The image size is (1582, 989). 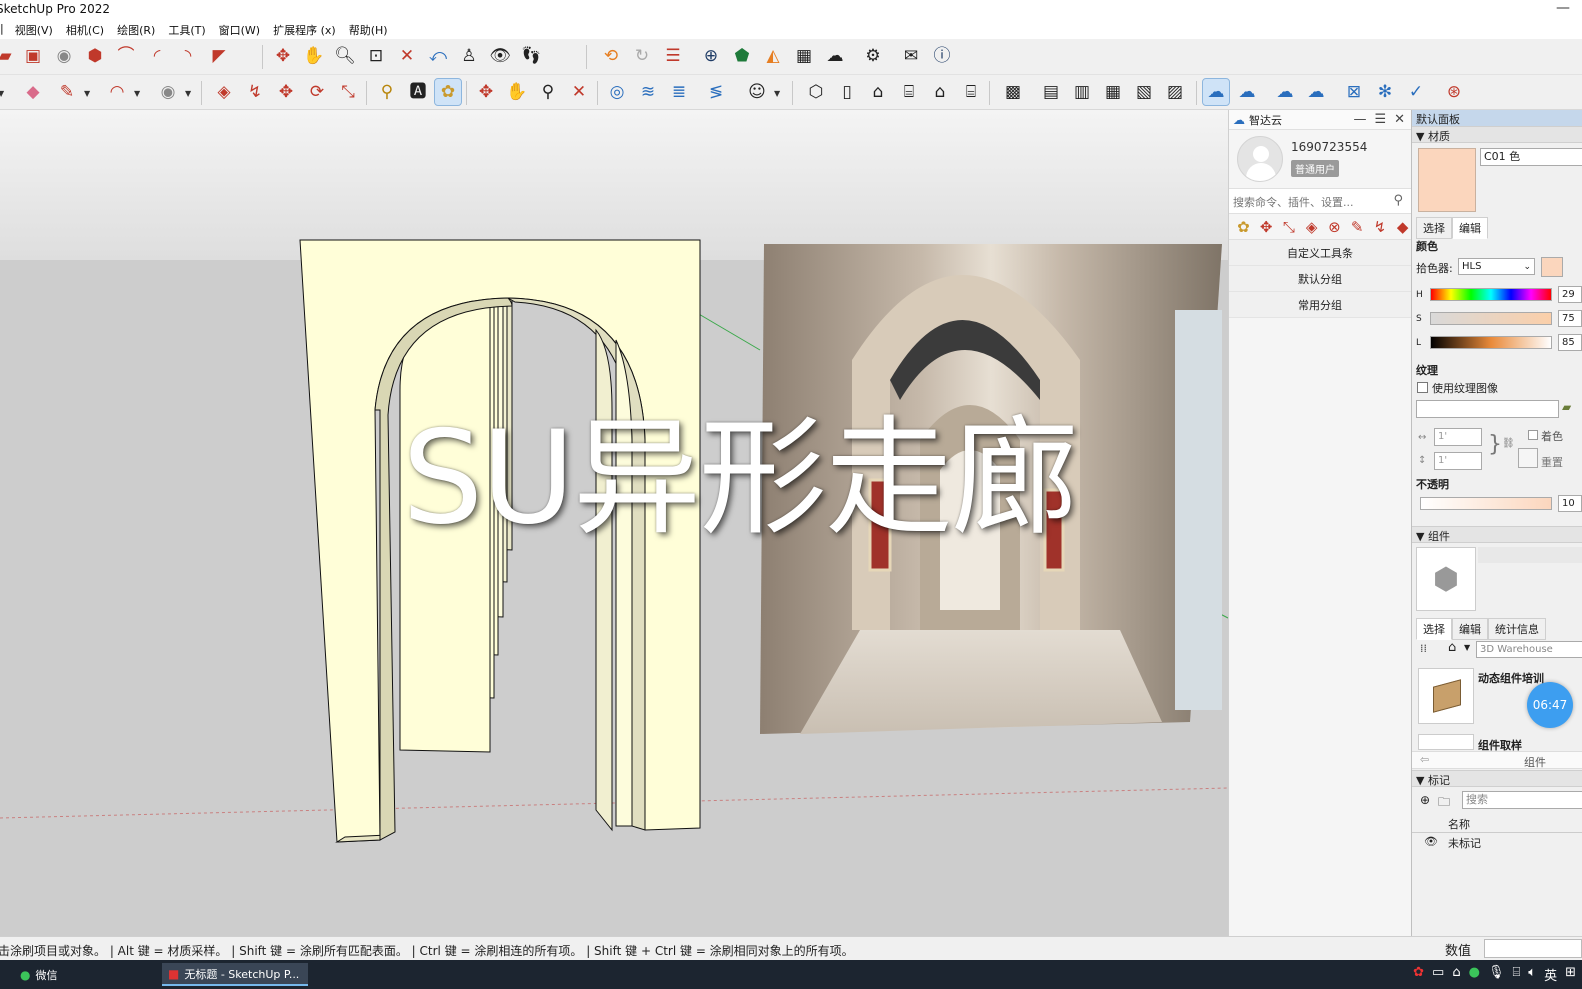 I want to click on back-arrow-icon: ⇦, so click(x=1424, y=759).